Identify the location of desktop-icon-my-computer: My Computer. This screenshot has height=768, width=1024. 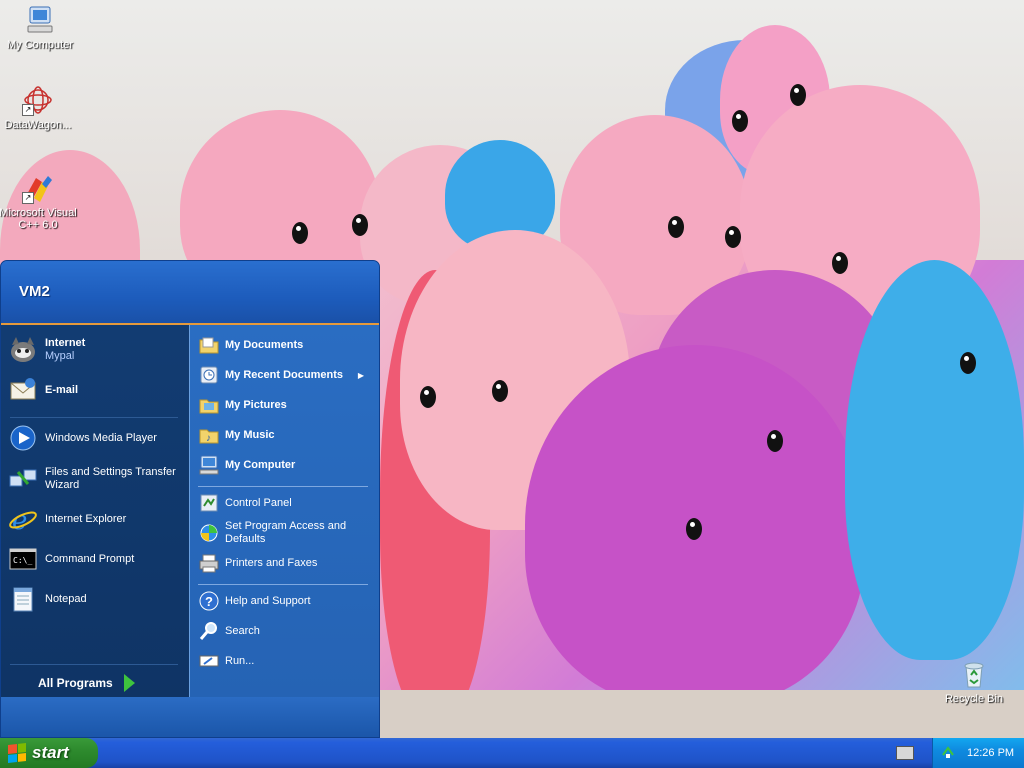
(40, 27).